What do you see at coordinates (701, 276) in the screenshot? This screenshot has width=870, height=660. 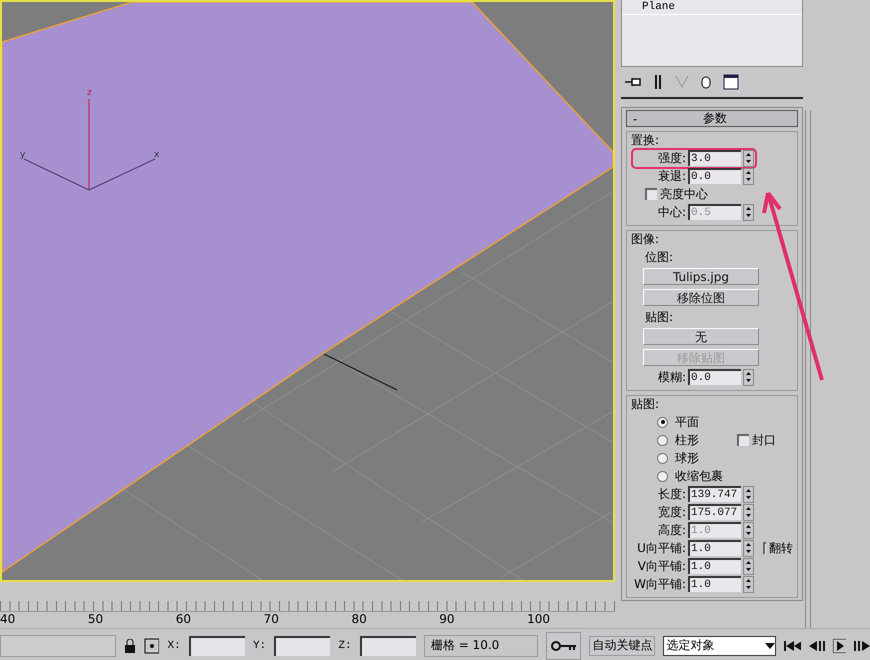 I see `button: Tulips.jpg` at bounding box center [701, 276].